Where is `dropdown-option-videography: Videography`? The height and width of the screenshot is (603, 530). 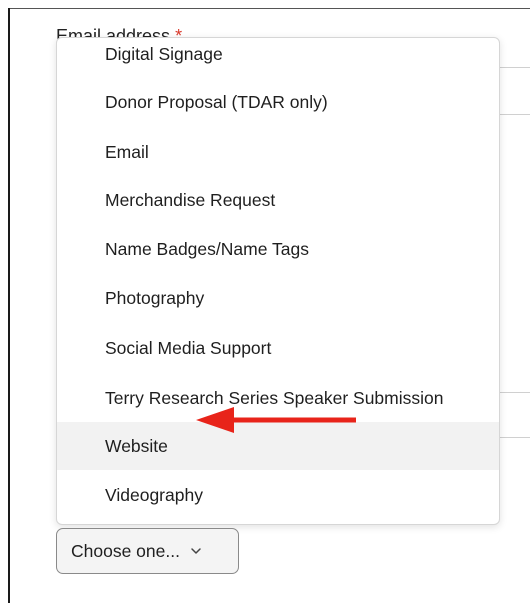 dropdown-option-videography: Videography is located at coordinates (278, 495).